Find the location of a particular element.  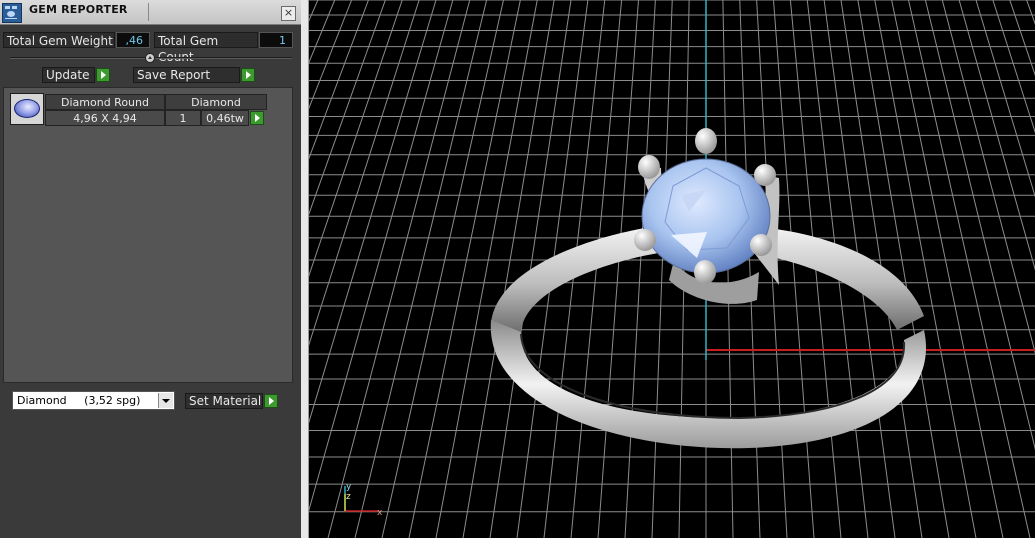

gem-reporter-app-icon is located at coordinates (12, 13).